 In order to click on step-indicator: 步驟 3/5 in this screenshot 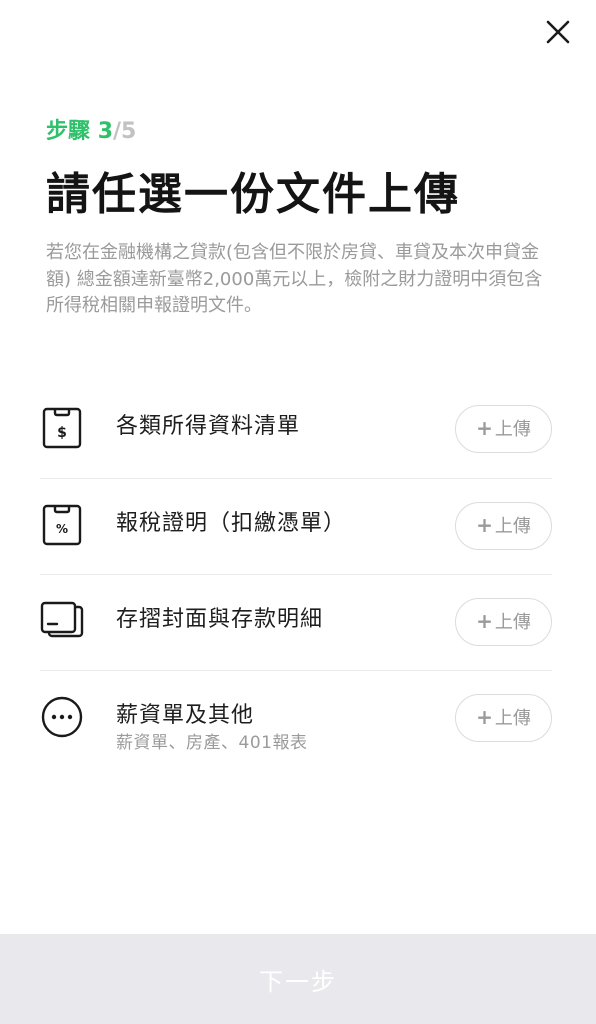, I will do `click(91, 132)`.